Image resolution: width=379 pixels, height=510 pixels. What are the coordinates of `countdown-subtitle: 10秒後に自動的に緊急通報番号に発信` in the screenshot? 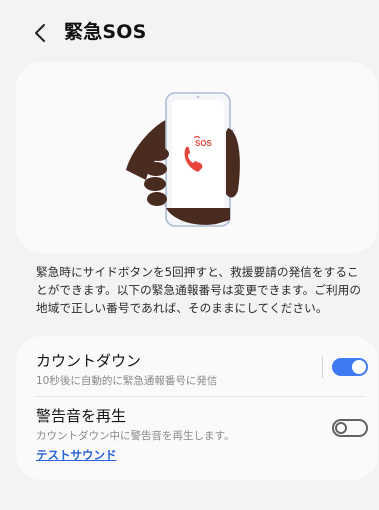 It's located at (127, 381).